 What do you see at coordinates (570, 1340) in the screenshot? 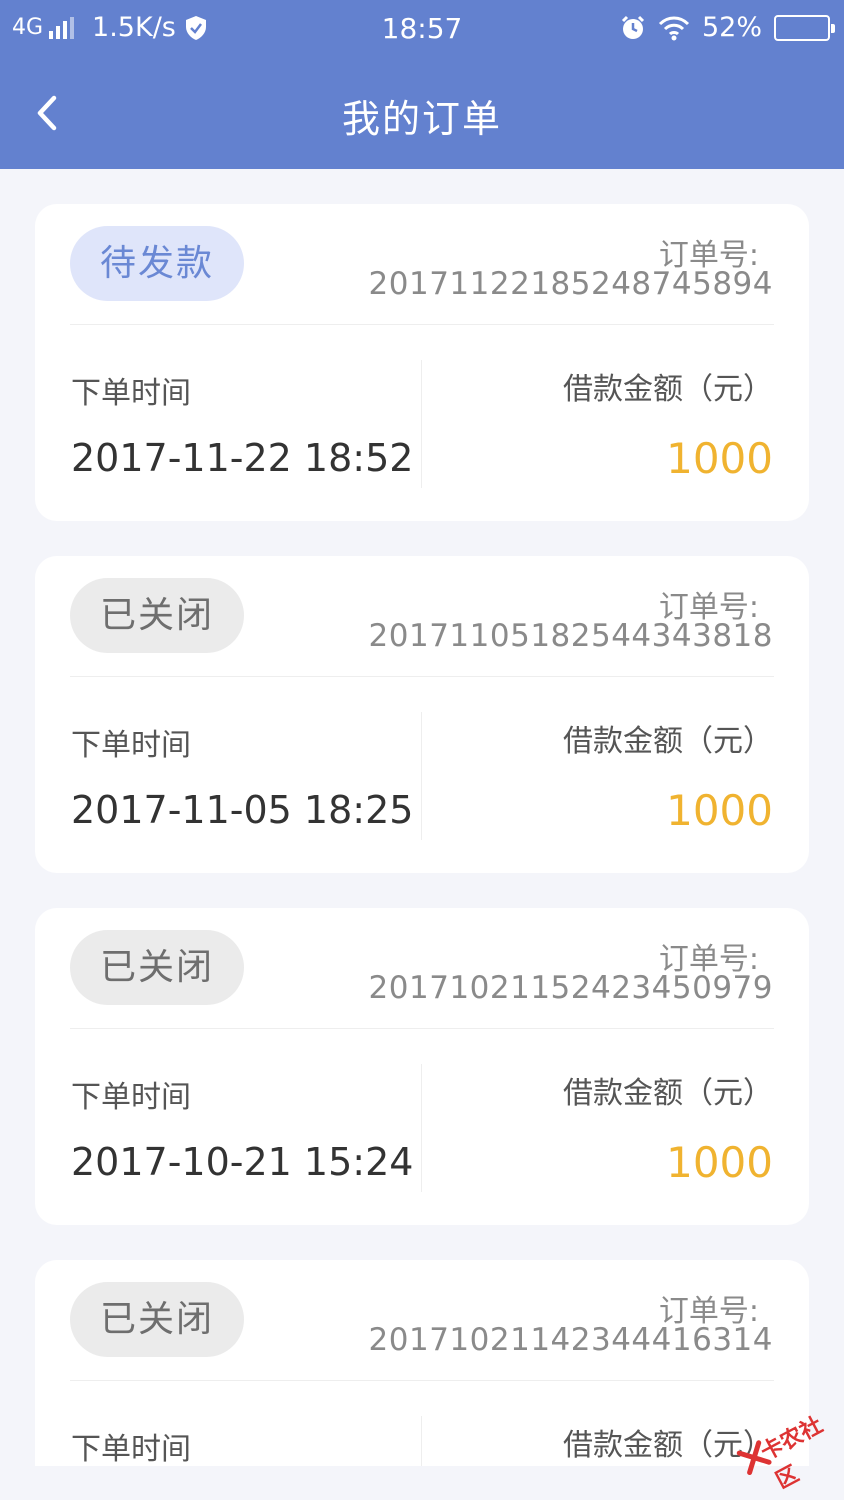
I see `order-number: 20171021142344416314` at bounding box center [570, 1340].